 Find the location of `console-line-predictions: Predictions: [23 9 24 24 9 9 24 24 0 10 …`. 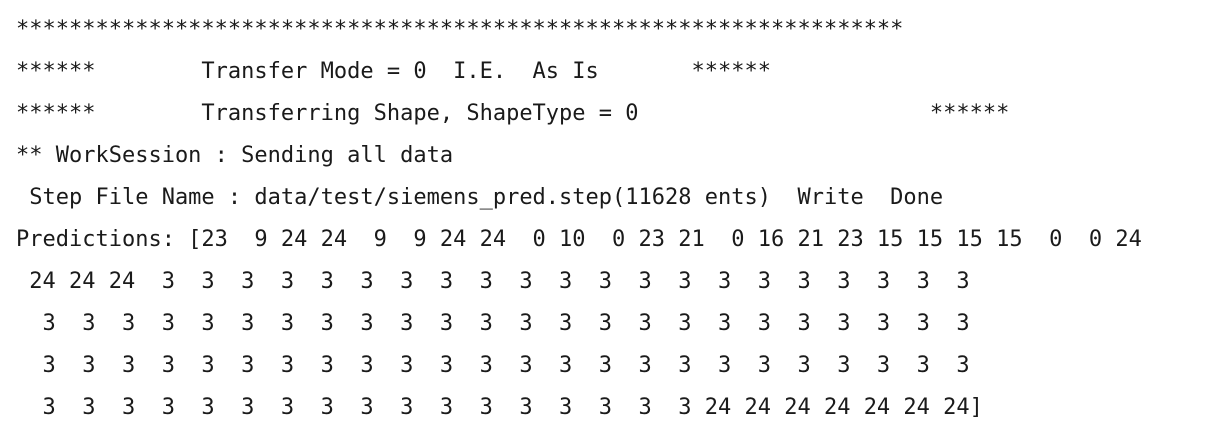

console-line-predictions: Predictions: [23 9 24 24 9 9 24 24 0 10 … is located at coordinates (579, 239).